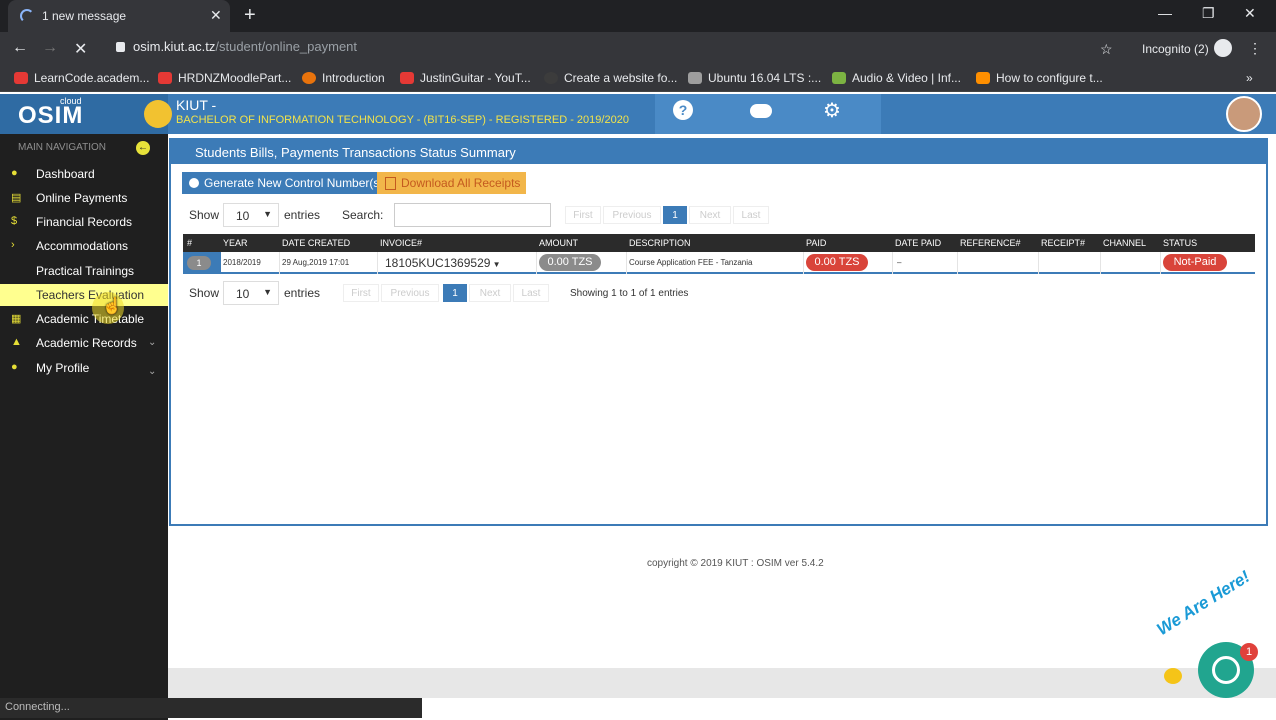 Image resolution: width=1276 pixels, height=720 pixels. Describe the element at coordinates (174, 46) in the screenshot. I see `url-host: osim.kiut.ac.tz` at that location.